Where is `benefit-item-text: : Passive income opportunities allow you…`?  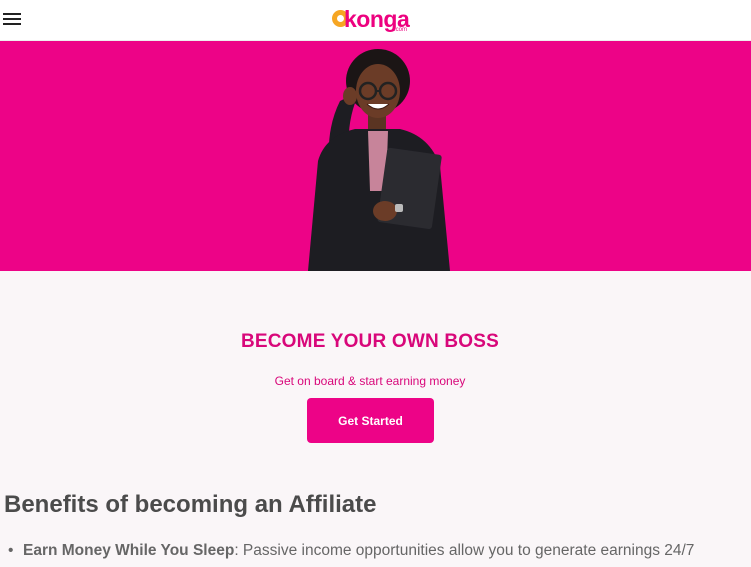 benefit-item-text: : Passive income opportunities allow you… is located at coordinates (464, 550).